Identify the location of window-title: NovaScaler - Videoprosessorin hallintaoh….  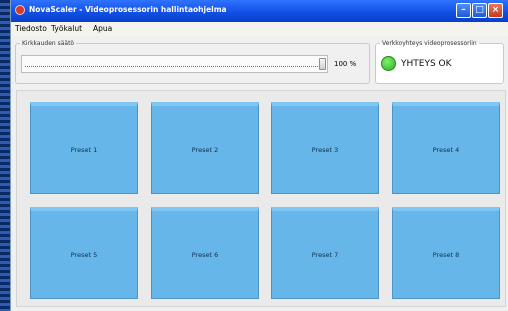
(128, 9).